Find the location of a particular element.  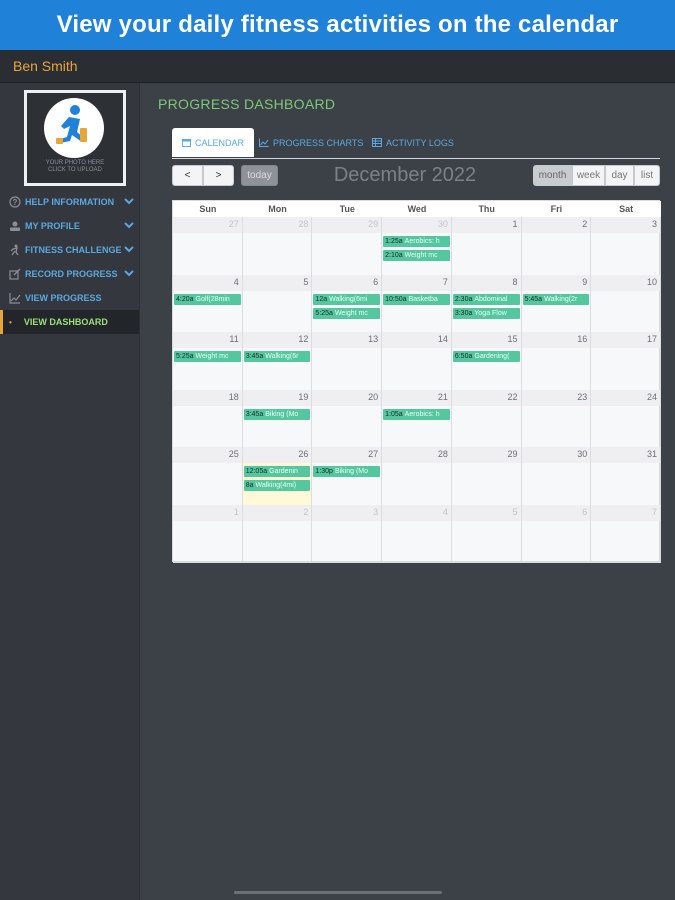

calendar-day: 12 3:45a Walking(6r is located at coordinates (277, 361).